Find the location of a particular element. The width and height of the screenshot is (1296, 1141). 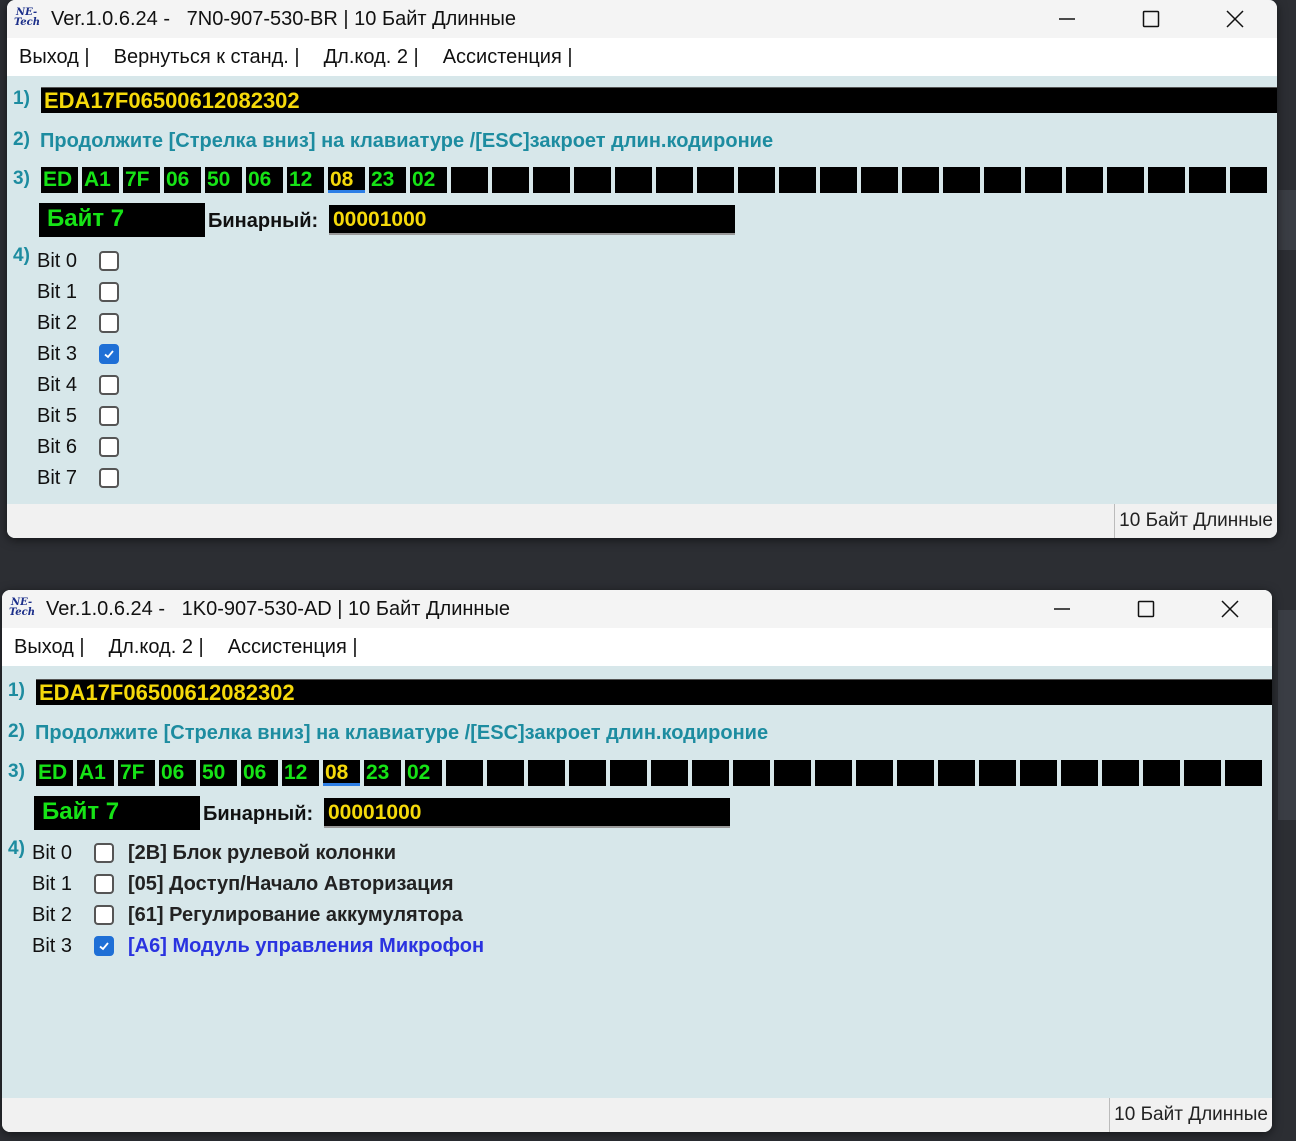

bit-label: Bit 0 is located at coordinates (57, 260).